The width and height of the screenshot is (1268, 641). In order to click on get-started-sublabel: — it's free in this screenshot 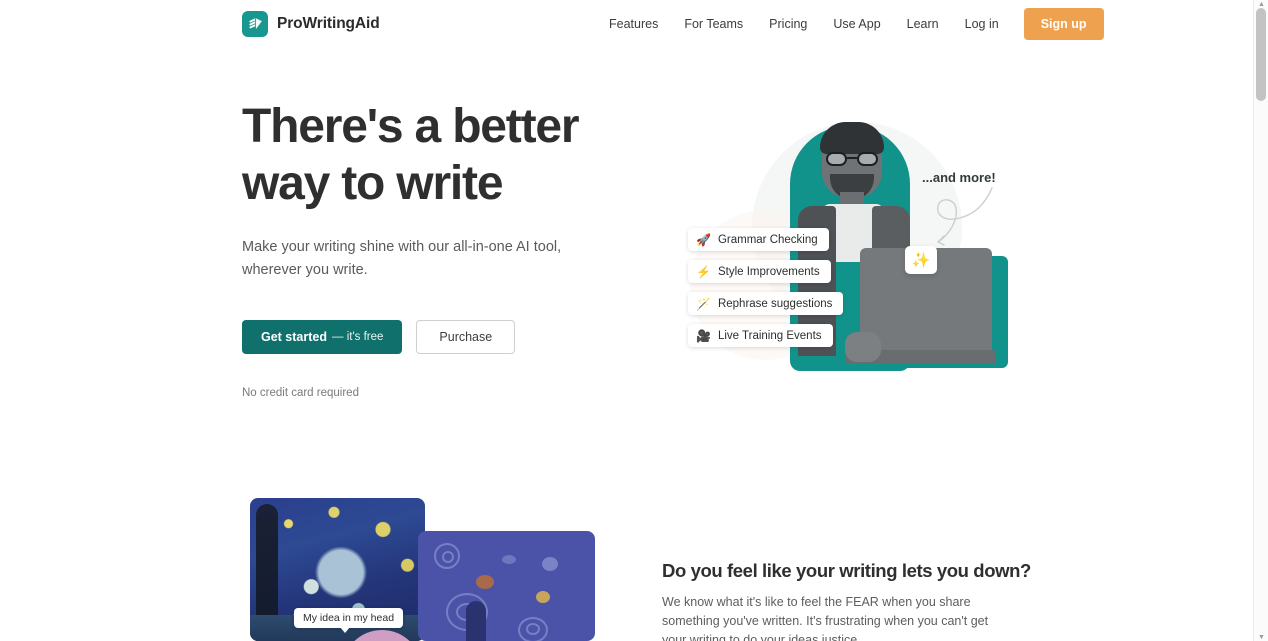, I will do `click(358, 337)`.